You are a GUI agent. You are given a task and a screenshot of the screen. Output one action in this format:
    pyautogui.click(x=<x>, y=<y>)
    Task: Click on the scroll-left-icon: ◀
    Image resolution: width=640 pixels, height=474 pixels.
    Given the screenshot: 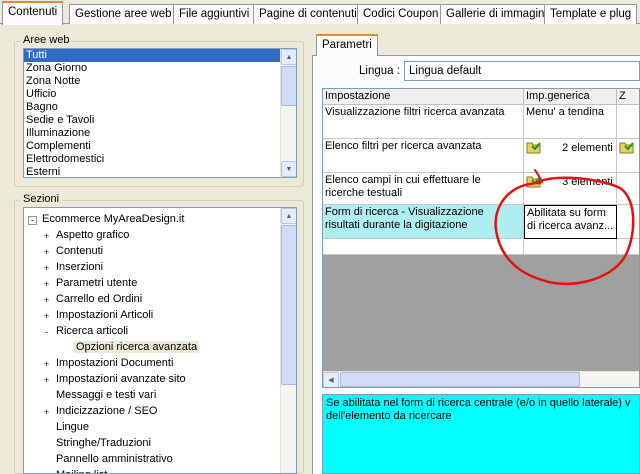 What is the action you would take?
    pyautogui.click(x=331, y=379)
    